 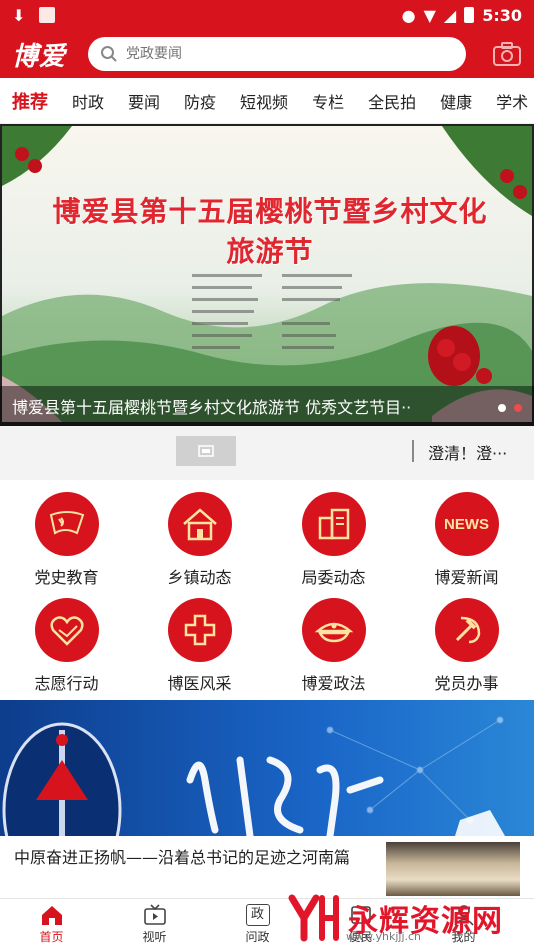 I want to click on camera-icon, so click(x=507, y=54).